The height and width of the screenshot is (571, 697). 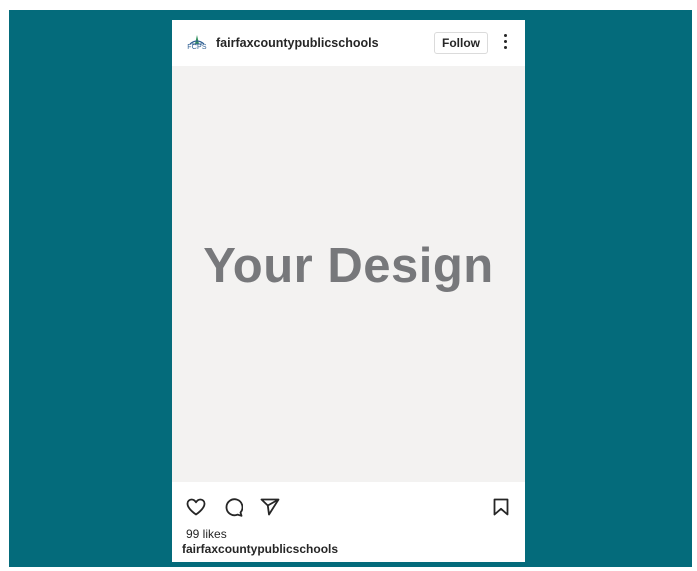 I want to click on share-icon, so click(x=270, y=507).